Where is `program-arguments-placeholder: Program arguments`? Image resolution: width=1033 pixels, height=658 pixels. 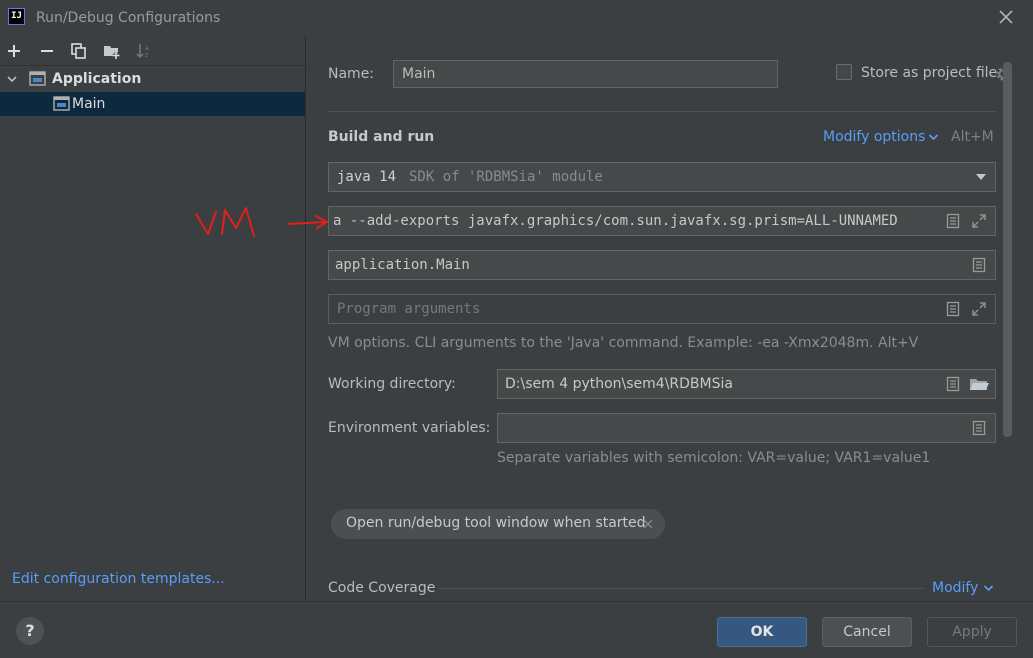 program-arguments-placeholder: Program arguments is located at coordinates (409, 309).